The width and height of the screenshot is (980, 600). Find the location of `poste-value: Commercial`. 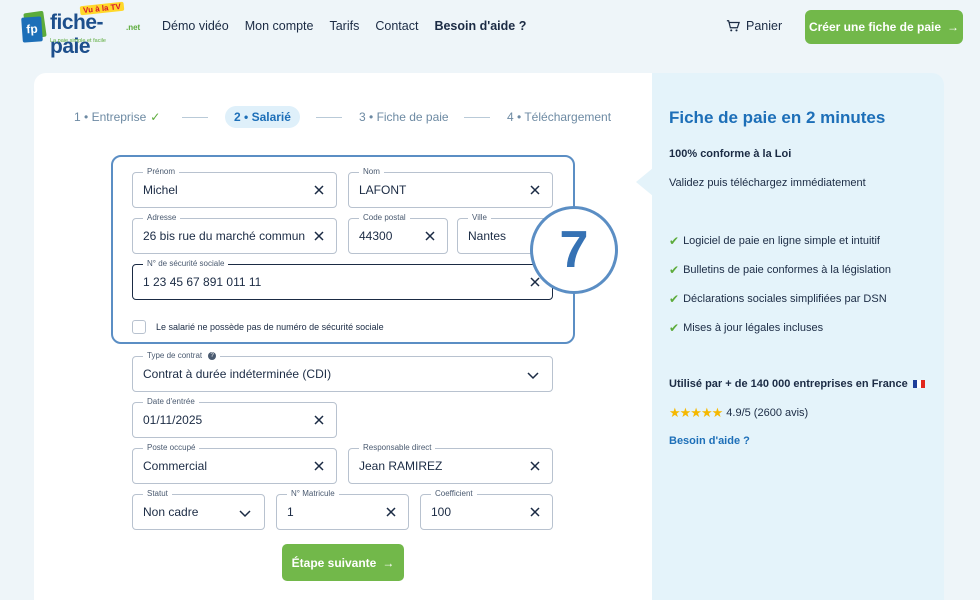

poste-value: Commercial is located at coordinates (175, 466).